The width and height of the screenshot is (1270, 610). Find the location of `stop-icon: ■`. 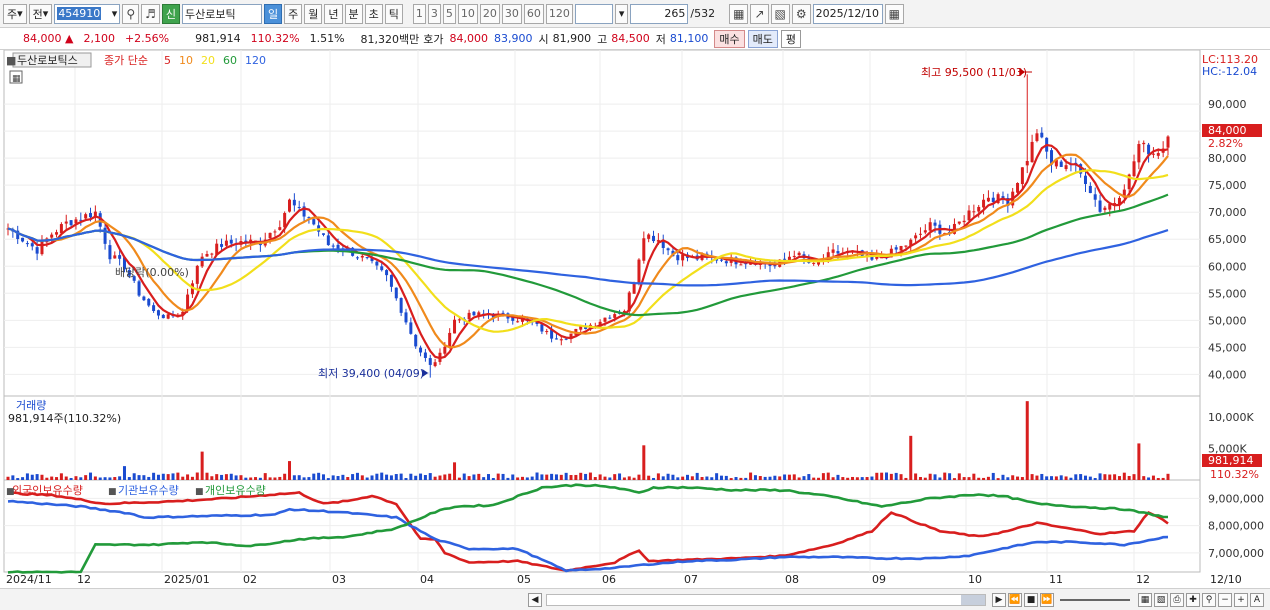

stop-icon: ■ is located at coordinates (1031, 599).